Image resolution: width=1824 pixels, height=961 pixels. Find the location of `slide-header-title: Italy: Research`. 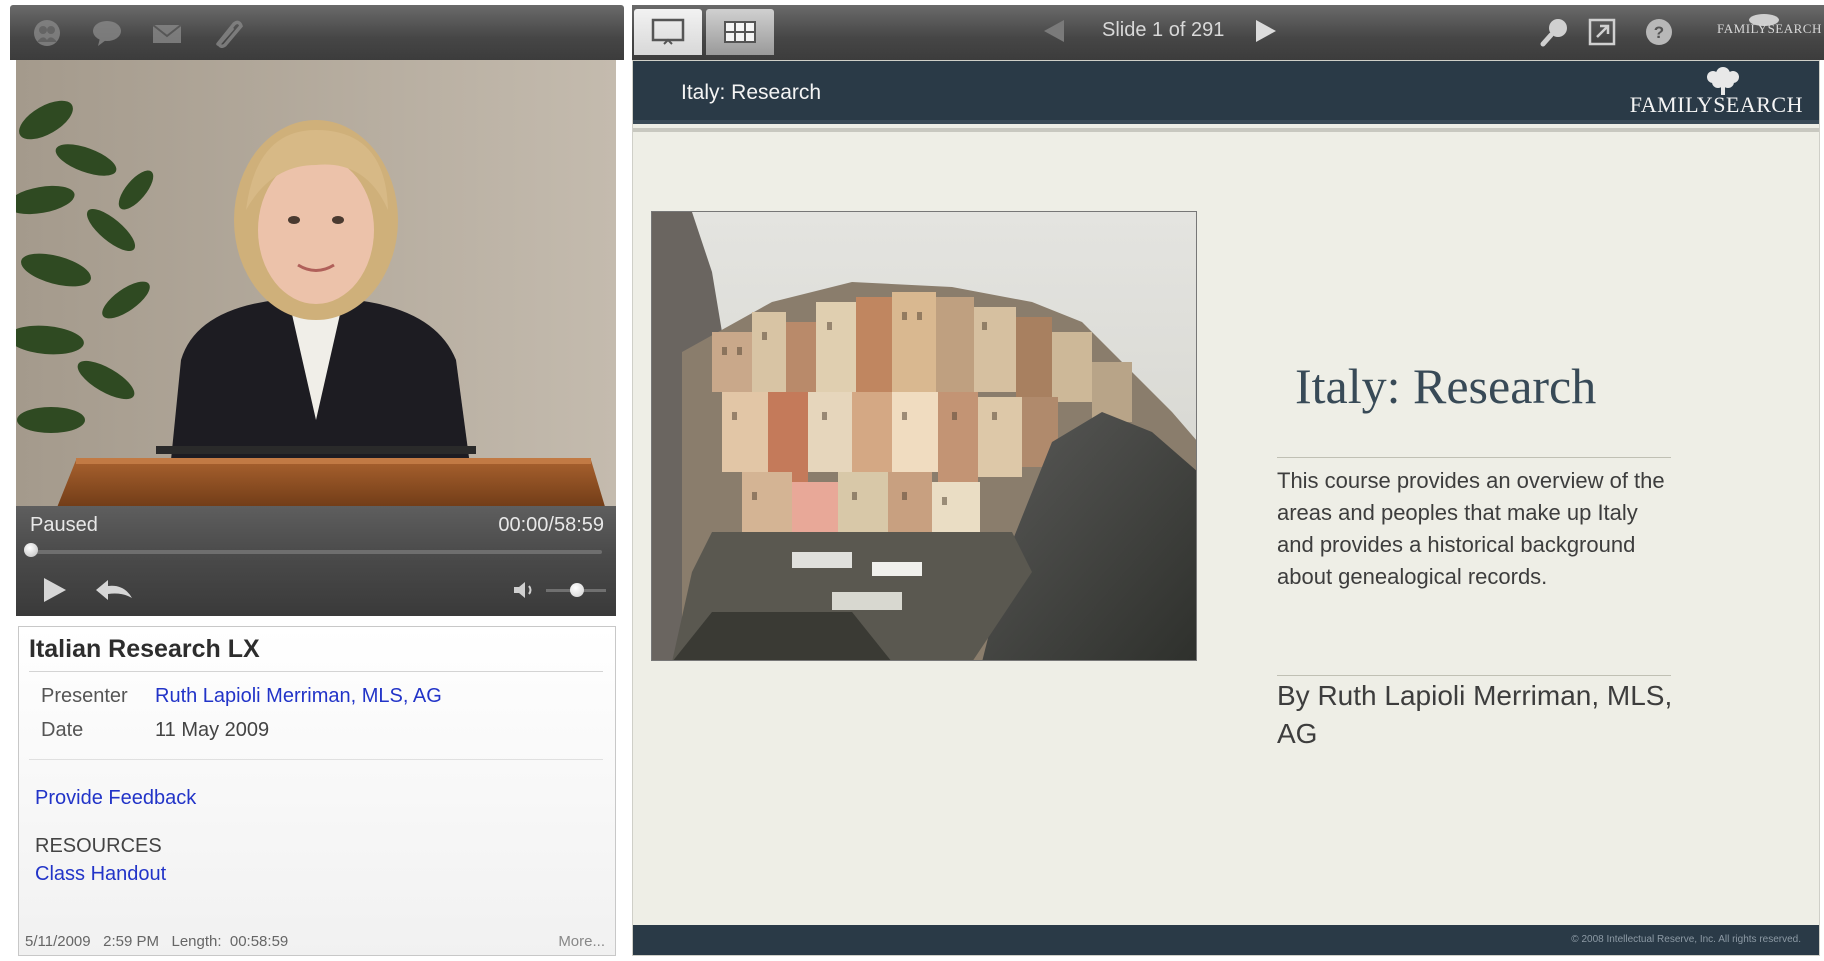

slide-header-title: Italy: Research is located at coordinates (751, 92).